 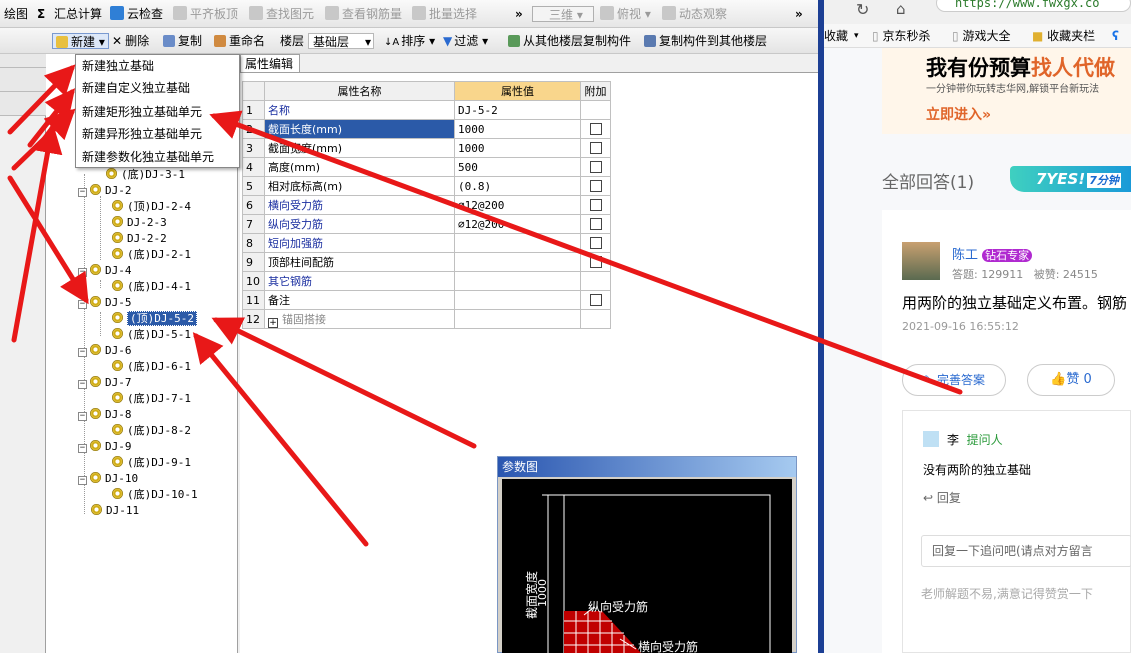 I want to click on answer-author: 陈工 钻石专家, so click(x=992, y=253).